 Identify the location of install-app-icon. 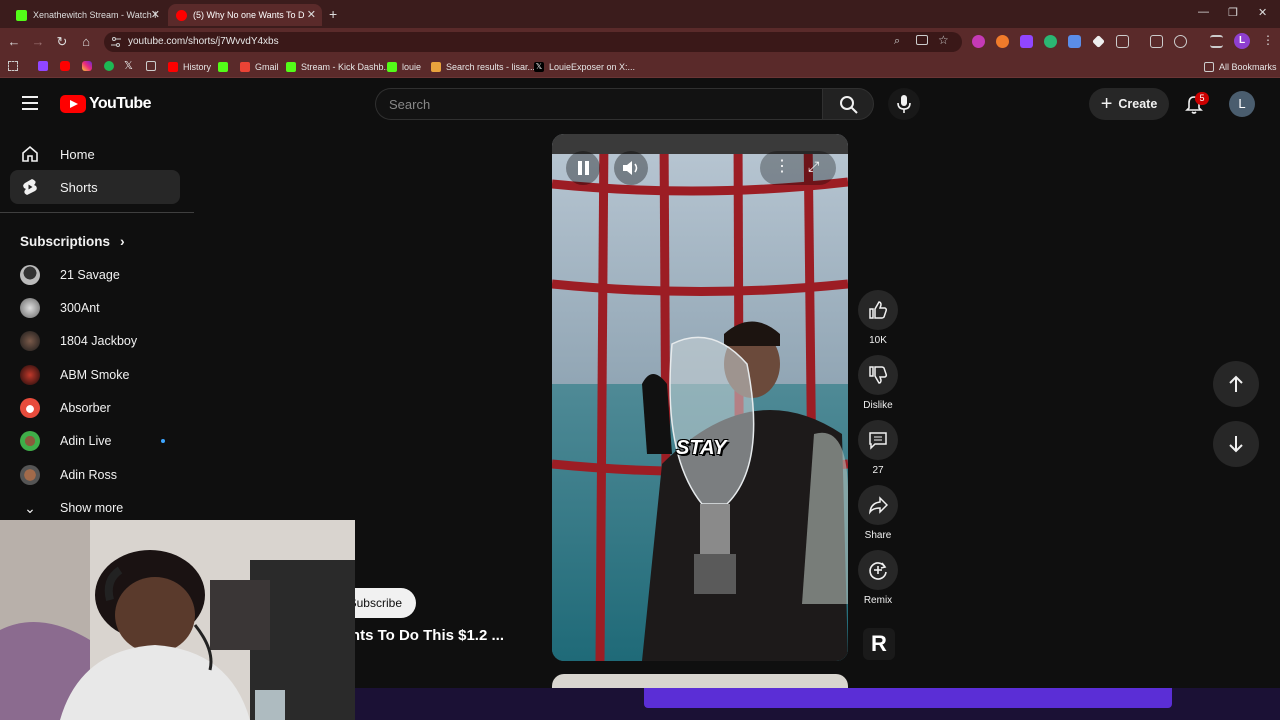
(922, 40).